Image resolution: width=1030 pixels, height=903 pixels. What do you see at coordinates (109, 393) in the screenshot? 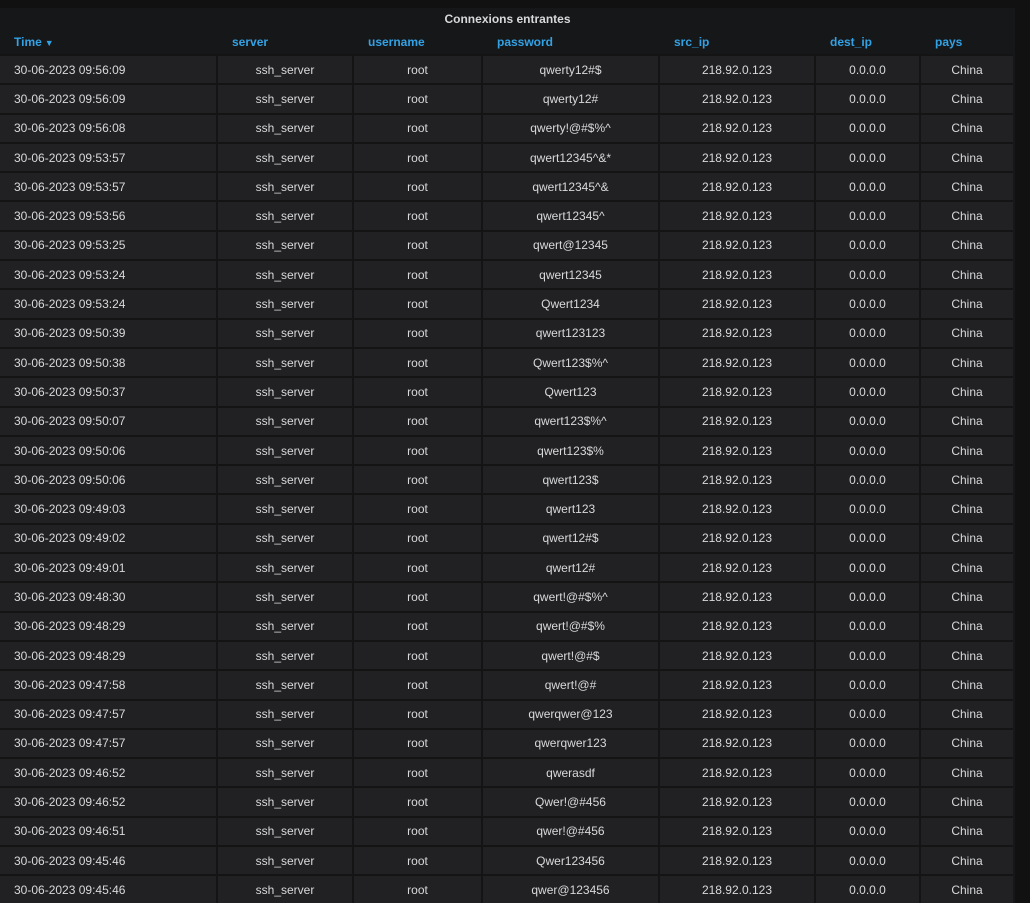
I see `cell-time: 30-06-2023 09:50:37` at bounding box center [109, 393].